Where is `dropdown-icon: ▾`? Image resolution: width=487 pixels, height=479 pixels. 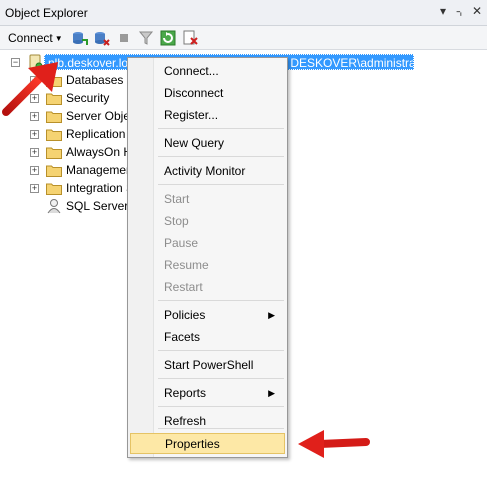
dropdown-icon: ▾ is located at coordinates (443, 11).